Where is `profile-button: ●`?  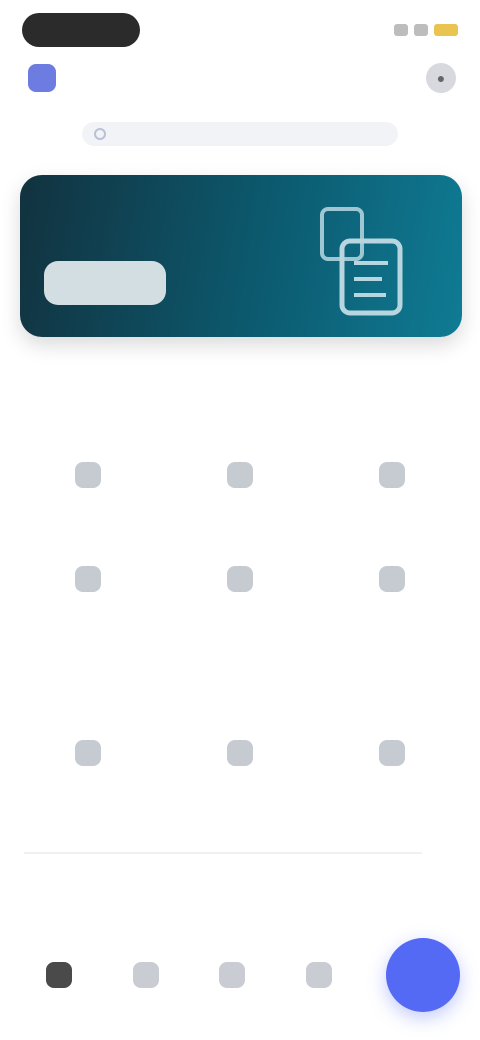
profile-button: ● is located at coordinates (441, 78).